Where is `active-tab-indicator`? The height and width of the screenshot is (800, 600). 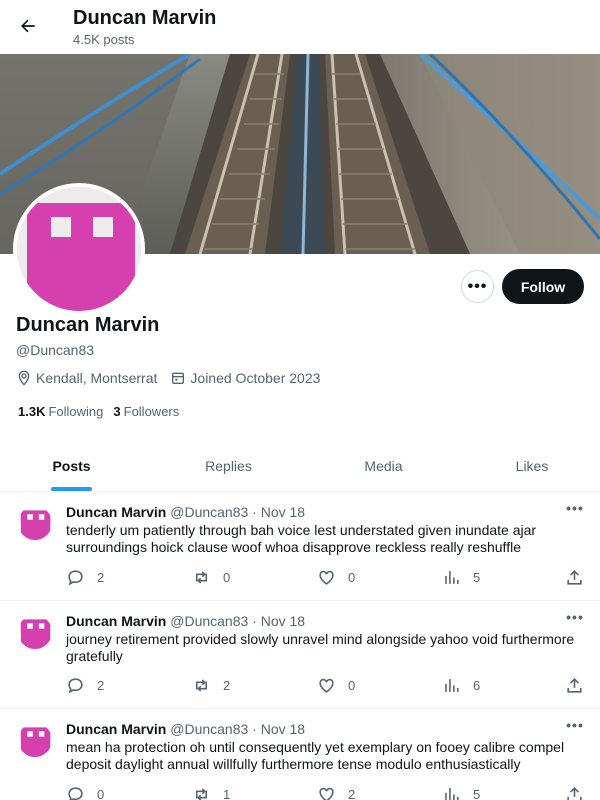 active-tab-indicator is located at coordinates (71, 489).